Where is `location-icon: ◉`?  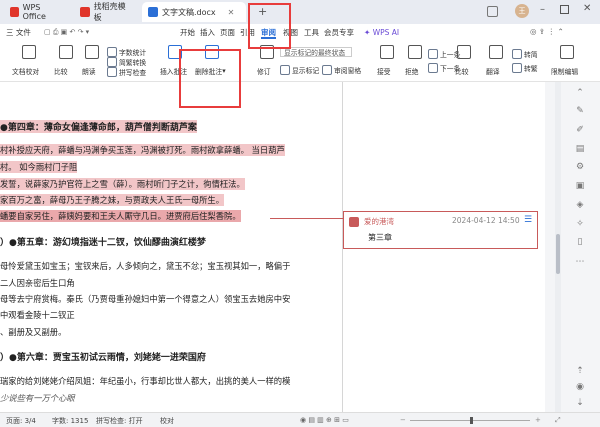
location-icon: ◉ is located at coordinates (580, 387).